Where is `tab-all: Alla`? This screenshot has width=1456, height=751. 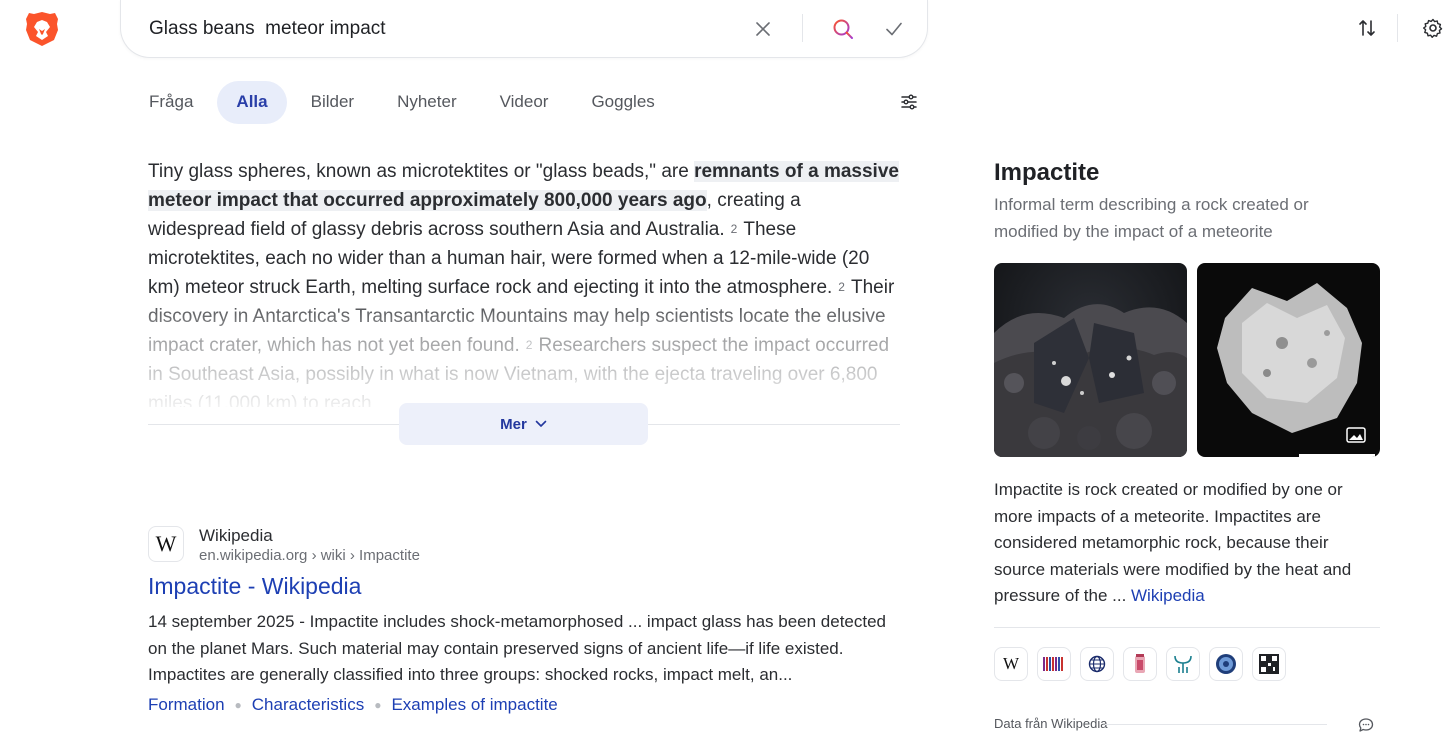 tab-all: Alla is located at coordinates (252, 102).